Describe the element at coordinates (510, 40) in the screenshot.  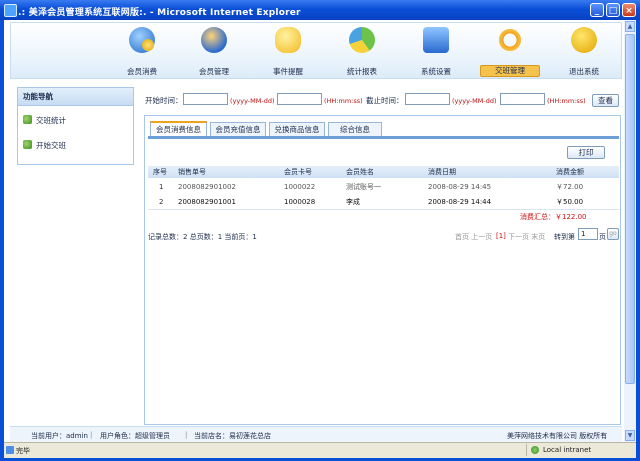
I see `refresh-arrows-icon` at that location.